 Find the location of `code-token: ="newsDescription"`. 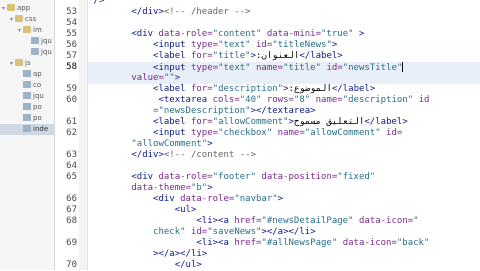

code-token: ="newsDescription" is located at coordinates (202, 111).